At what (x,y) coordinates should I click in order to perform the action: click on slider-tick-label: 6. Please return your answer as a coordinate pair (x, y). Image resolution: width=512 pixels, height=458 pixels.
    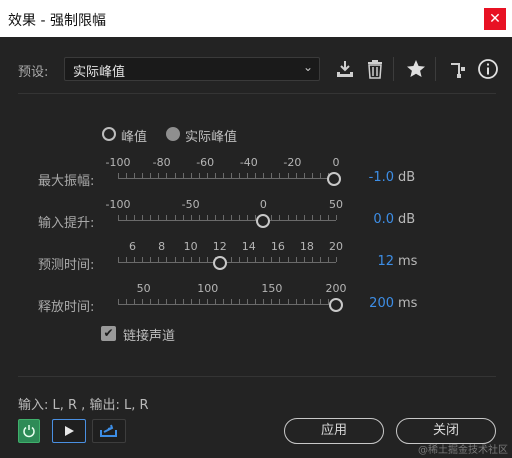
    Looking at the image, I should click on (133, 246).